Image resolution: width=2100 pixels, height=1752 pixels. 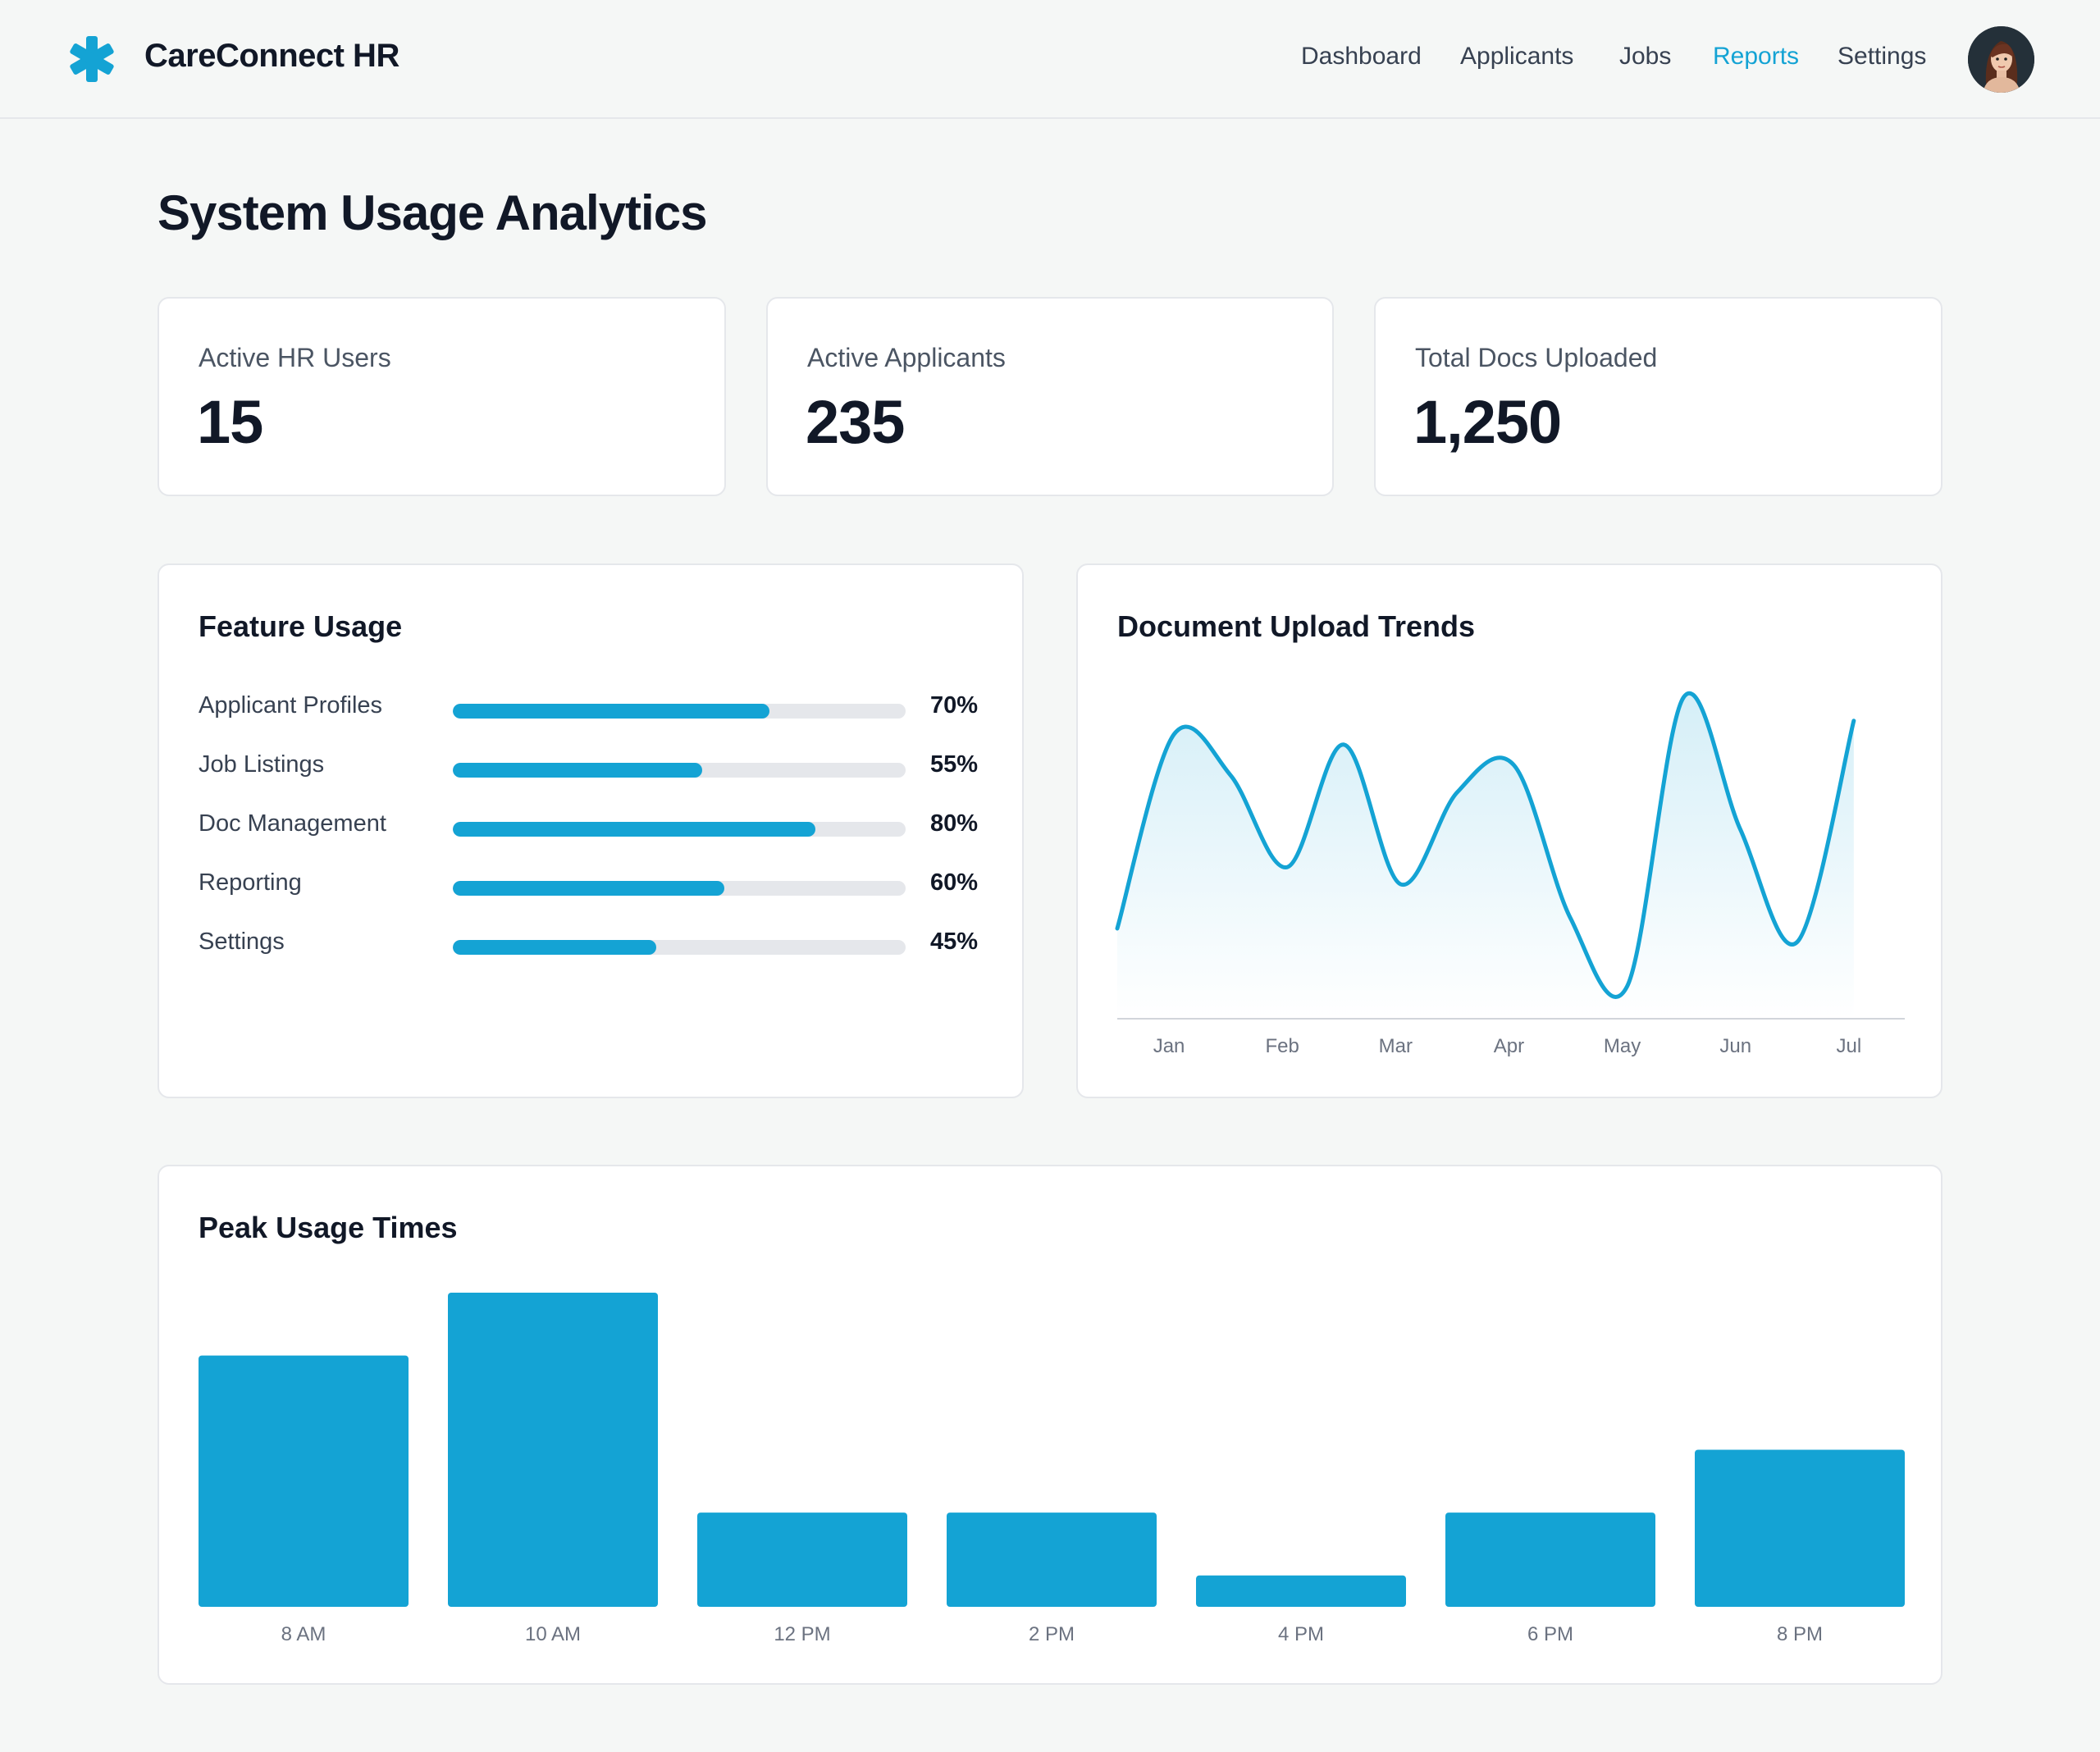 What do you see at coordinates (955, 941) in the screenshot?
I see `feature-percent: 45%` at bounding box center [955, 941].